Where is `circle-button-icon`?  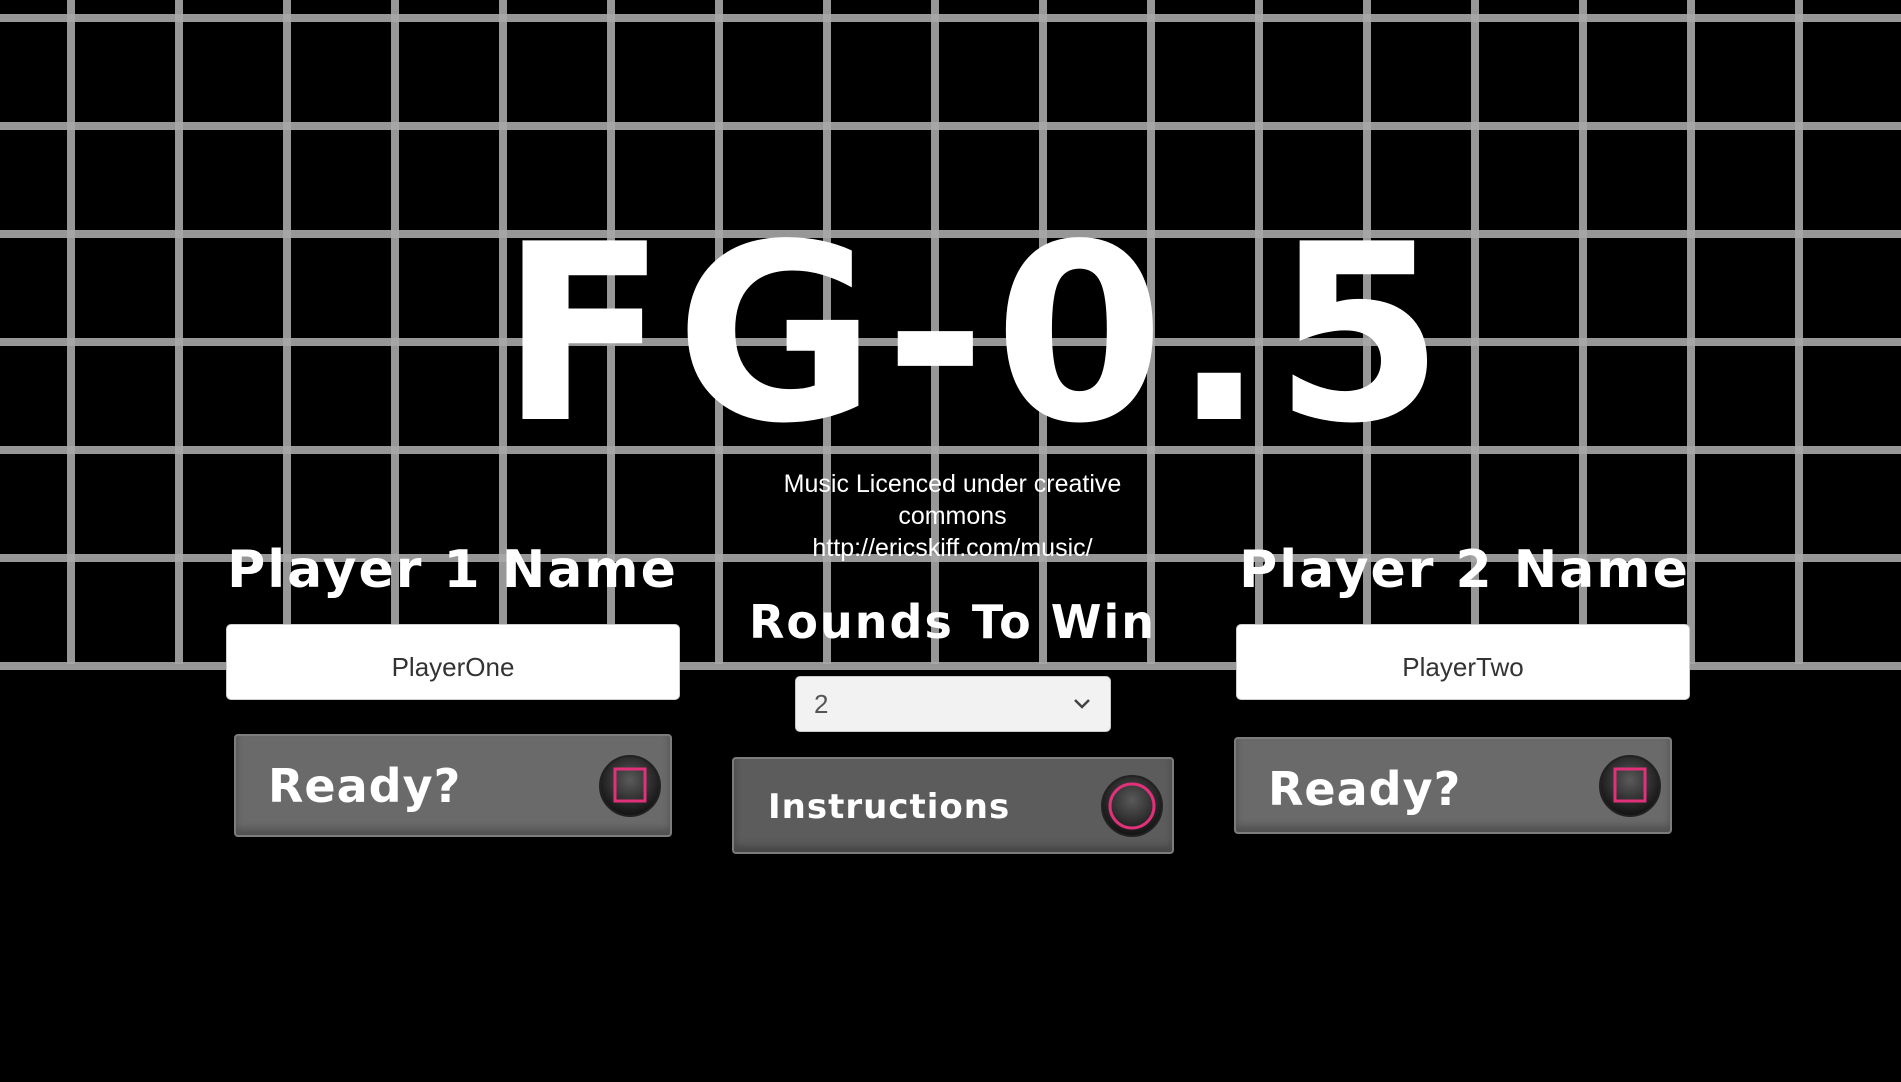 circle-button-icon is located at coordinates (1132, 806).